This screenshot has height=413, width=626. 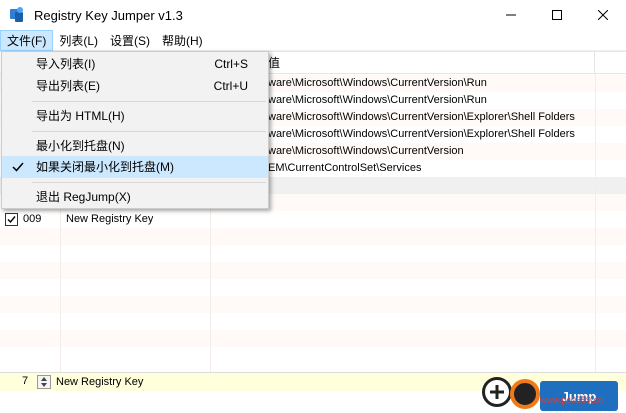 I want to click on menu-settings: 设置(S), so click(x=130, y=40).